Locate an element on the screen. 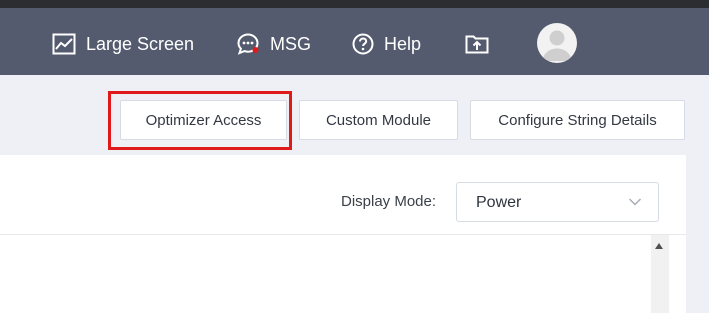 The height and width of the screenshot is (313, 709). nav-large-screen-label: Large Screen is located at coordinates (140, 43).